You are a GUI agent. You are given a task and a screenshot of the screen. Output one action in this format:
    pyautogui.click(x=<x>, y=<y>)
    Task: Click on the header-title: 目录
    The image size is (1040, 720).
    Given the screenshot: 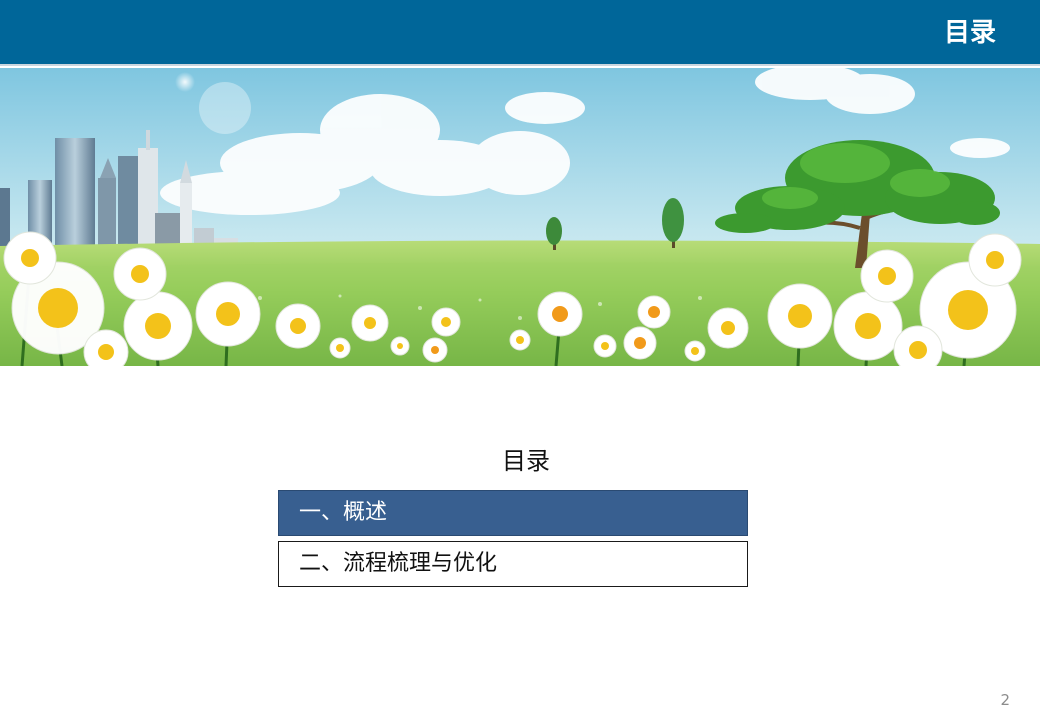 What is the action you would take?
    pyautogui.click(x=969, y=33)
    